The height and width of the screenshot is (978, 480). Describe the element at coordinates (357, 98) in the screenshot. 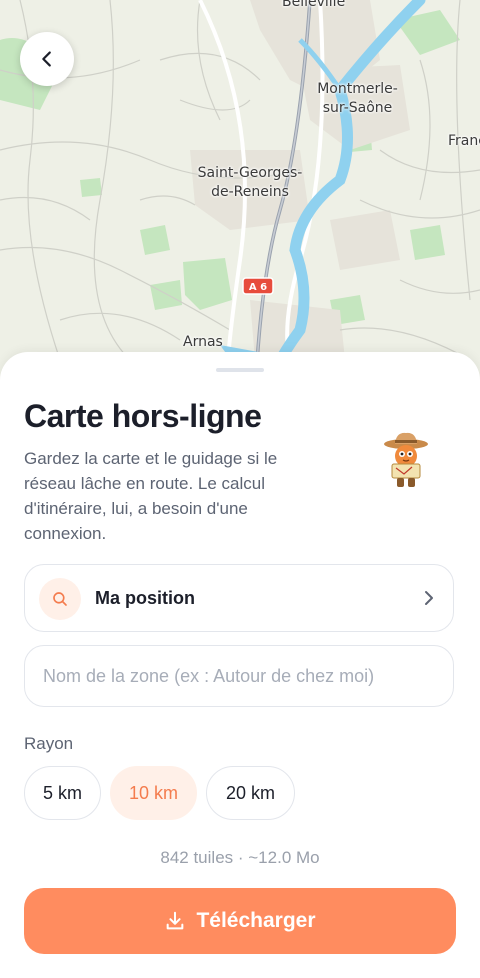

I see `map-label-montmerle: Montmerle- sur-Saône` at that location.